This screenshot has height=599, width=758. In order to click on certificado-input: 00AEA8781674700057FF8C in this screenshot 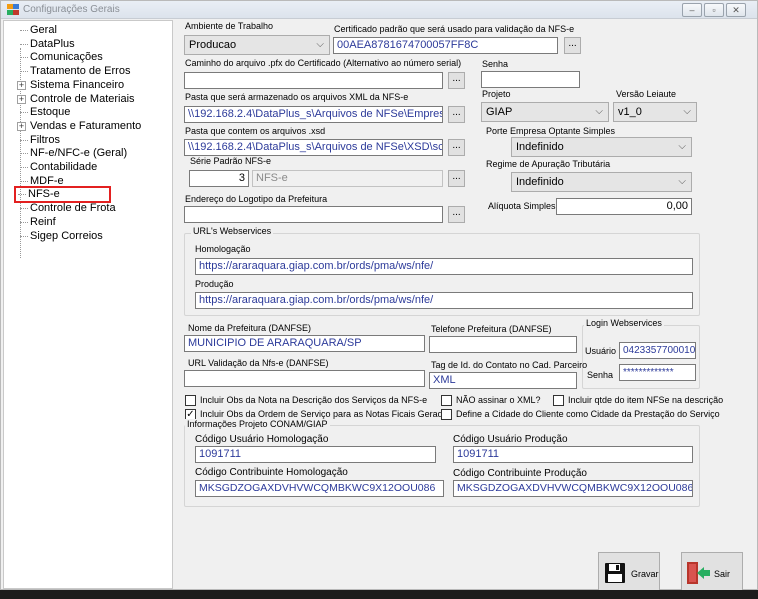, I will do `click(445, 45)`.